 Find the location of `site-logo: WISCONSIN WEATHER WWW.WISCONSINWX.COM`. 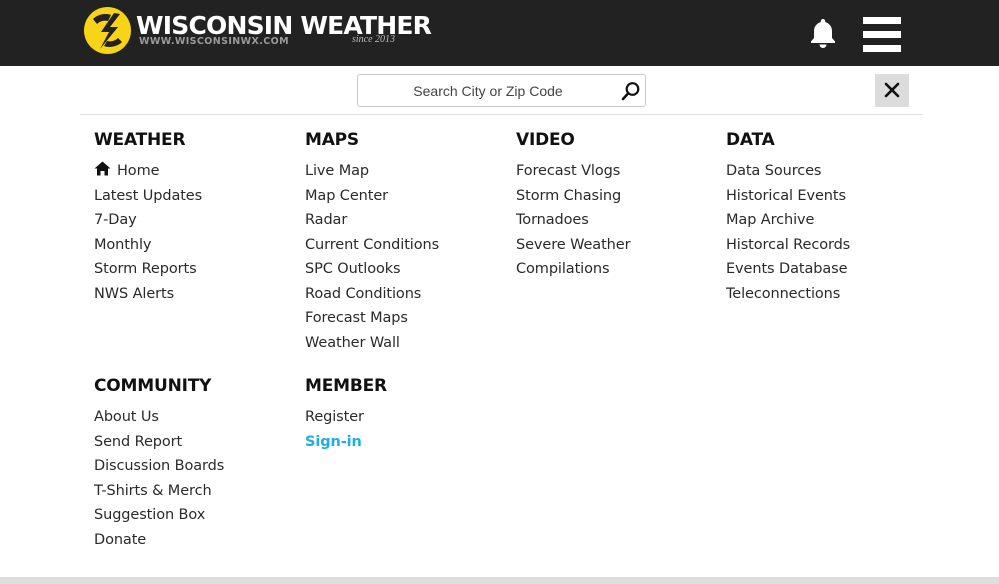

site-logo: WISCONSIN WEATHER WWW.WISCONSINWX.COM is located at coordinates (258, 30).